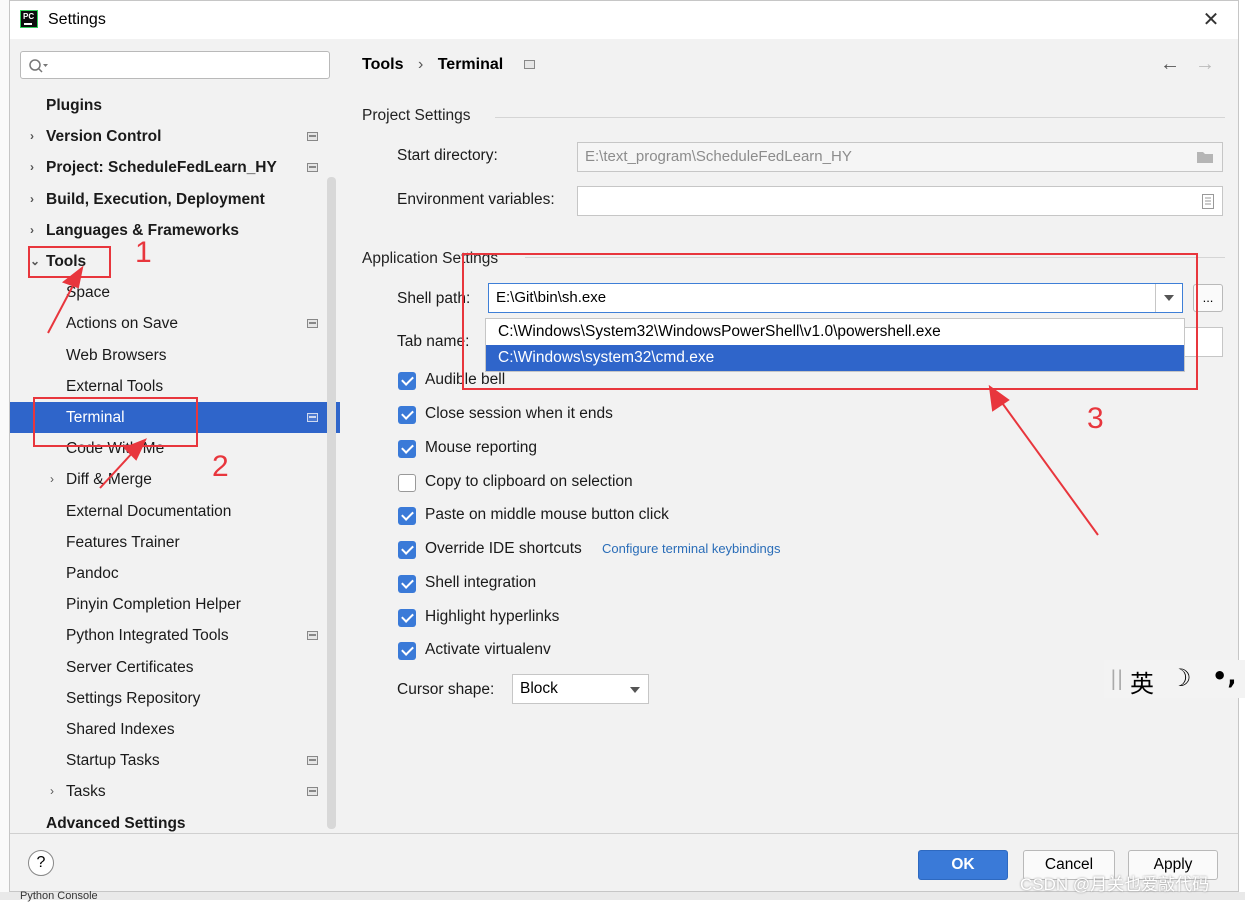 The width and height of the screenshot is (1245, 902). Describe the element at coordinates (1142, 681) in the screenshot. I see `ime-language: 英` at that location.